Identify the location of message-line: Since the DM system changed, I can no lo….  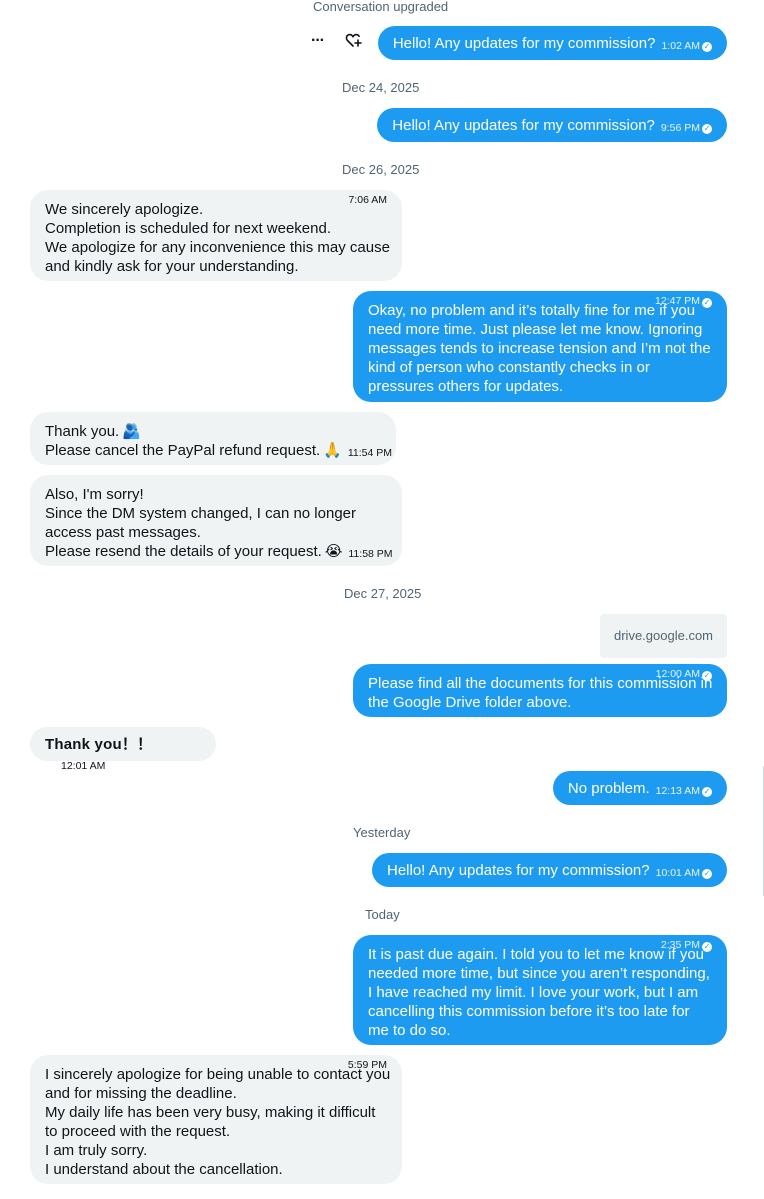
(201, 513).